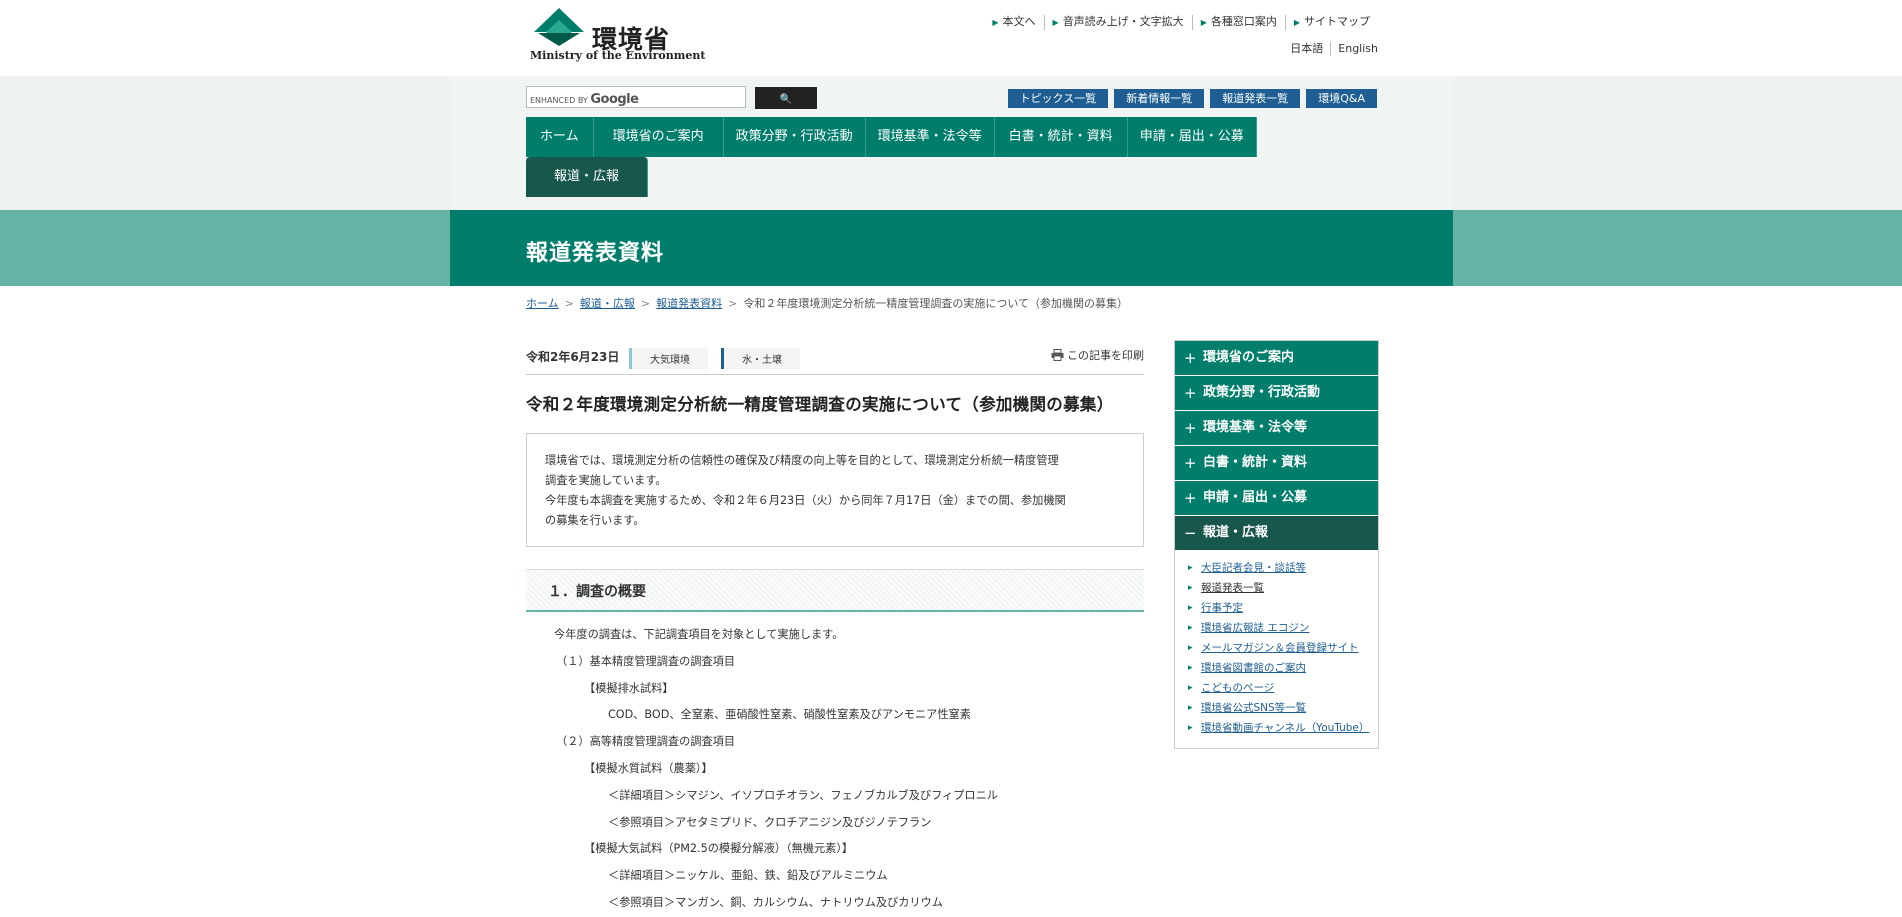  I want to click on search-enhanced-label: ENHANCED BY, so click(559, 100).